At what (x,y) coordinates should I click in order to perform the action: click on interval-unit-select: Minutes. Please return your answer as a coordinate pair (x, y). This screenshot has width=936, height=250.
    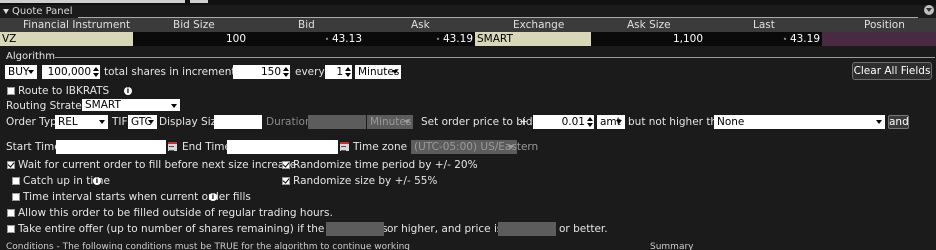
    Looking at the image, I should click on (378, 72).